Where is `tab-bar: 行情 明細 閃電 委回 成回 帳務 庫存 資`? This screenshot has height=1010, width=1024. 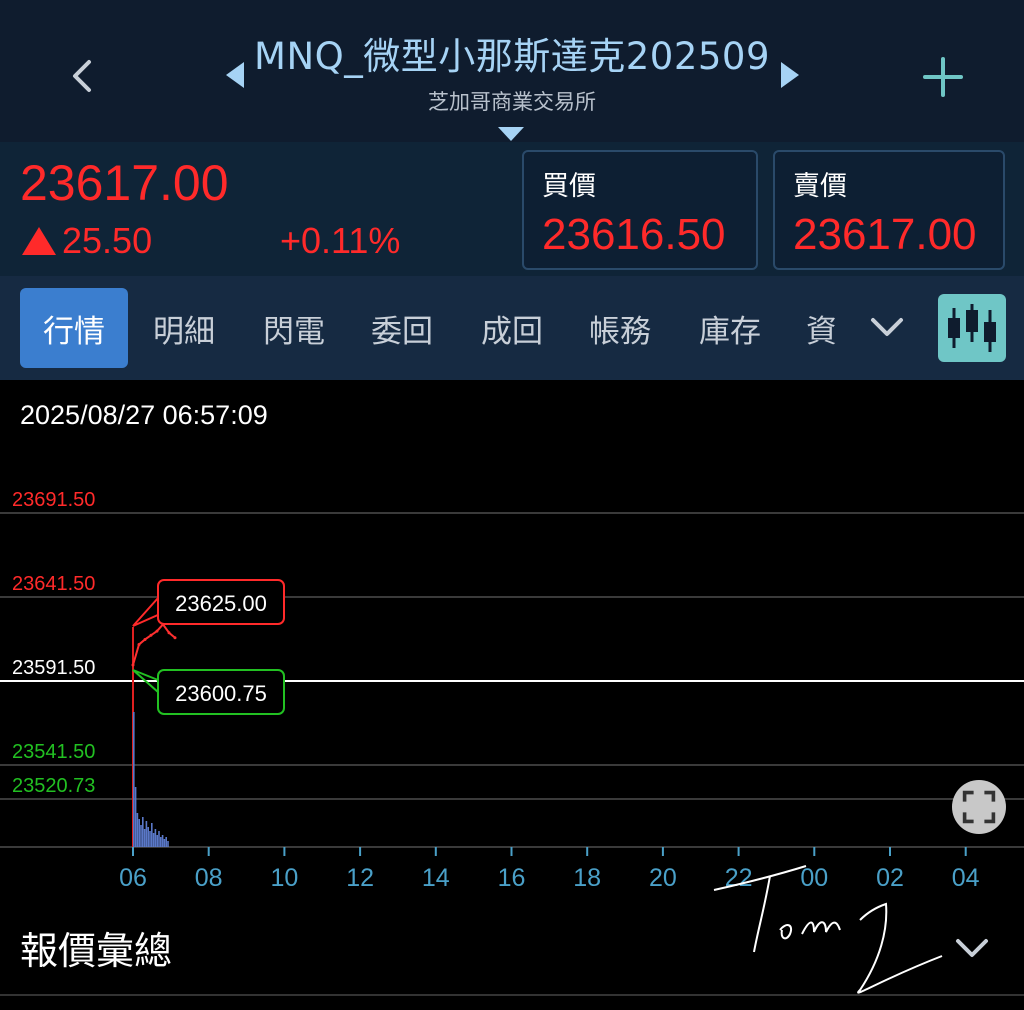
tab-bar: 行情 明細 閃電 委回 成回 帳務 庫存 資 is located at coordinates (512, 328).